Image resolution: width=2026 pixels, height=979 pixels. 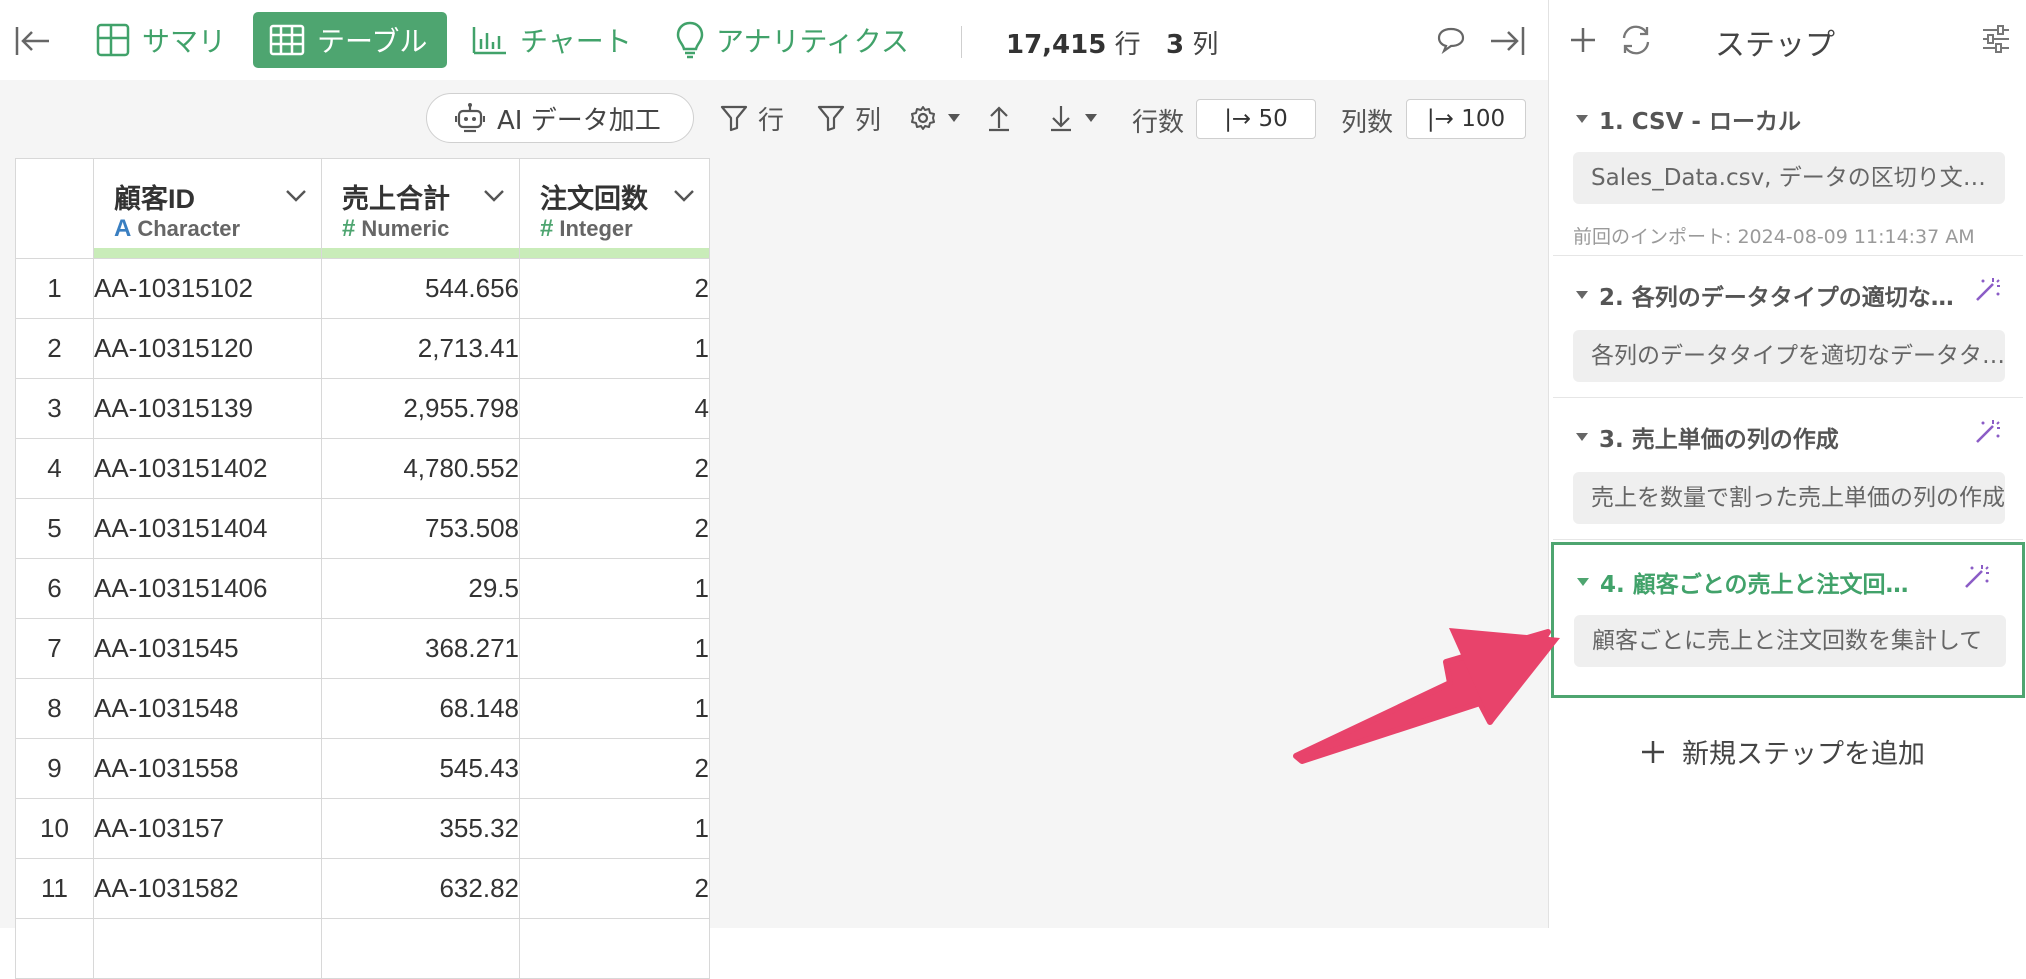 I want to click on table-row: 11 AA-1031582 632.82 2, so click(x=362, y=888).